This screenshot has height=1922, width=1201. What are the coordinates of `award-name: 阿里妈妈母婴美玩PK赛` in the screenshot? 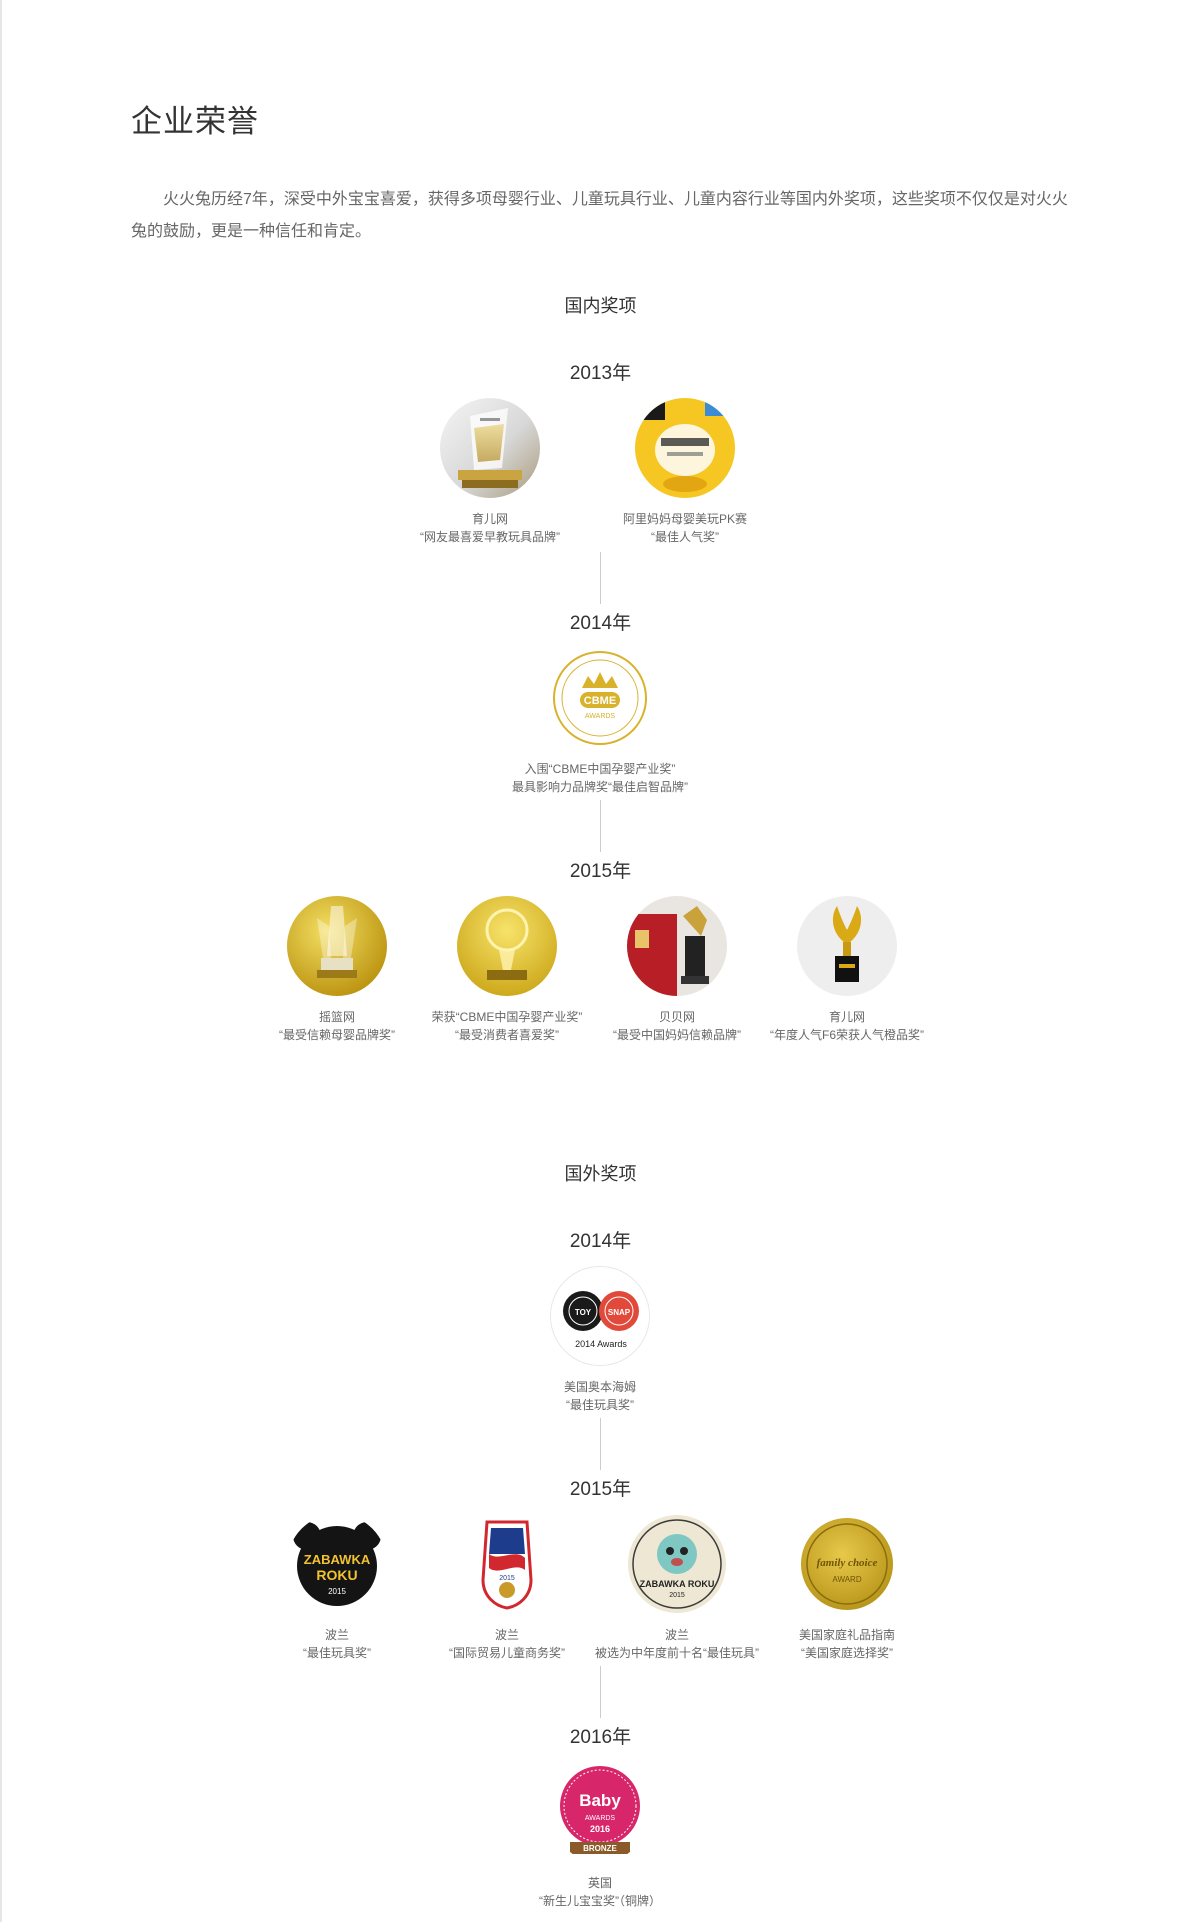 It's located at (684, 519).